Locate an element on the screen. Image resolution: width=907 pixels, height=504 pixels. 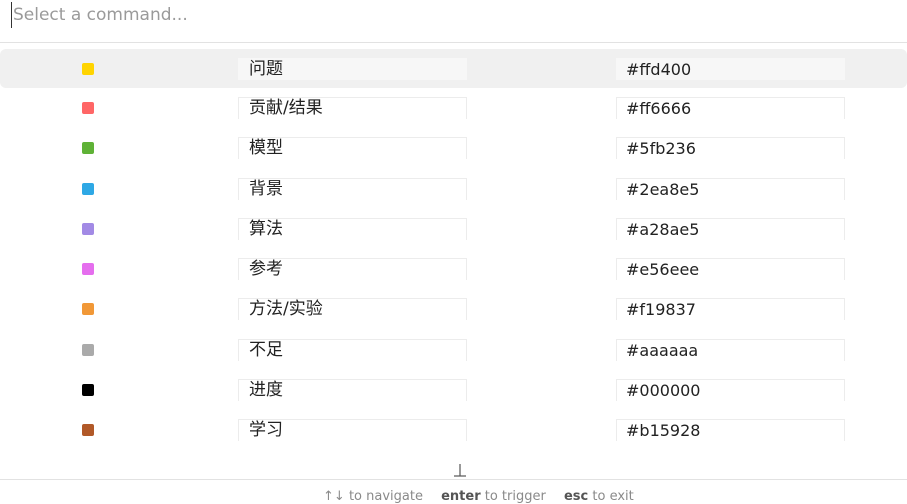
tag-name-field: 问题 is located at coordinates (352, 69).